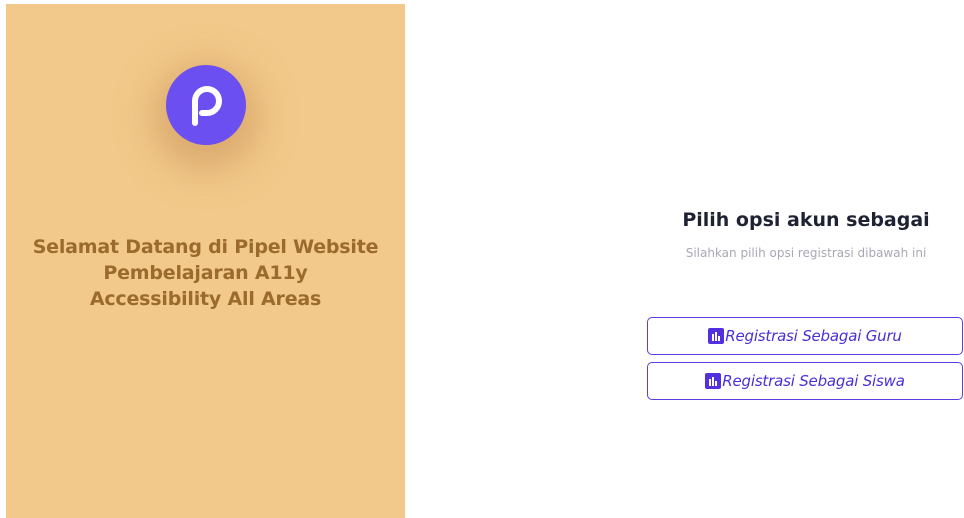  What do you see at coordinates (813, 381) in the screenshot?
I see `register-student-label: Registrasi Sebagai Siswa` at bounding box center [813, 381].